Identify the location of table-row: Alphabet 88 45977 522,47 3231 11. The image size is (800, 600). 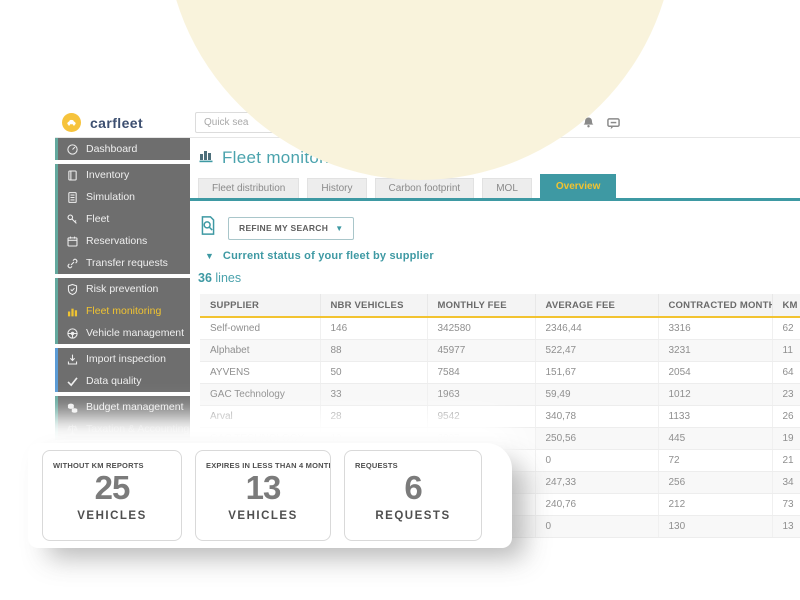
(500, 350).